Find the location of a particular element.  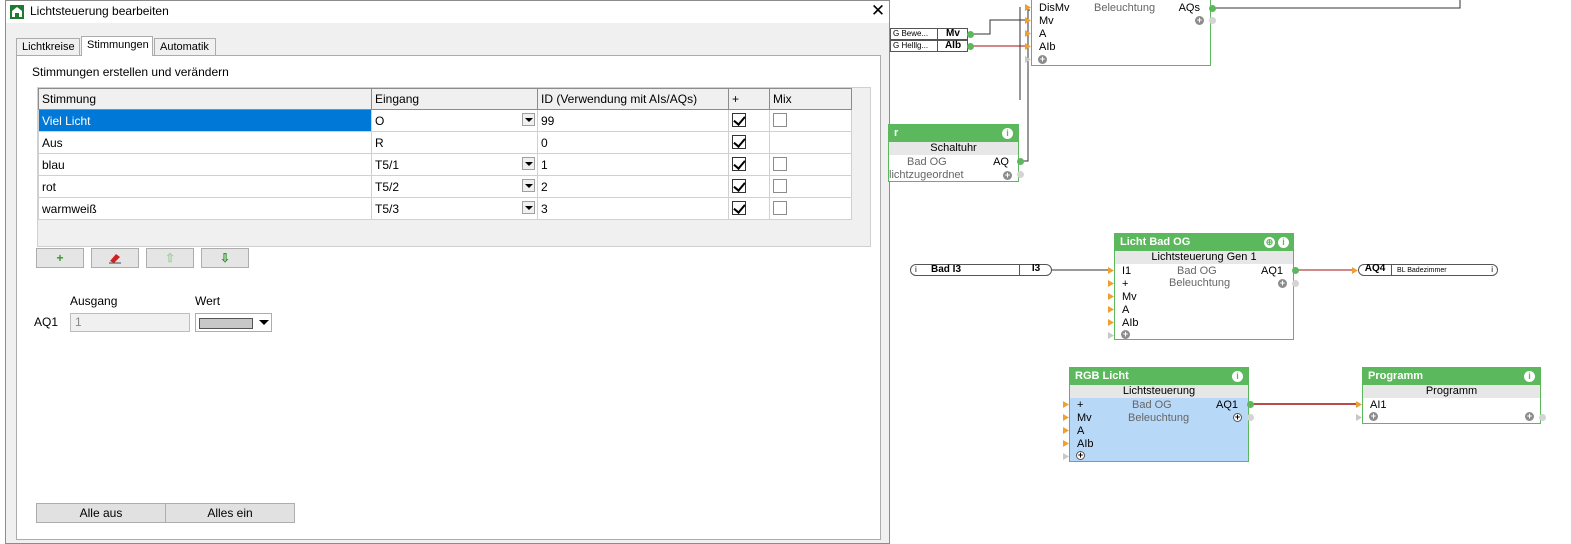

cell-mix is located at coordinates (810, 164).